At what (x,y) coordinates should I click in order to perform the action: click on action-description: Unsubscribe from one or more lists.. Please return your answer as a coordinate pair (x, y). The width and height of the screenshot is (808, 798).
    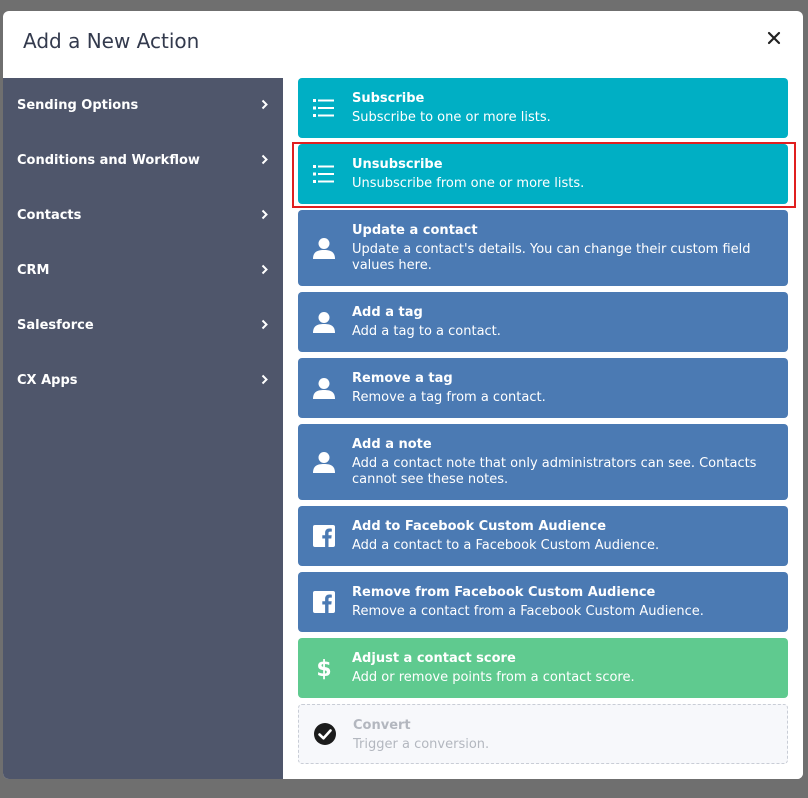
    Looking at the image, I should click on (468, 183).